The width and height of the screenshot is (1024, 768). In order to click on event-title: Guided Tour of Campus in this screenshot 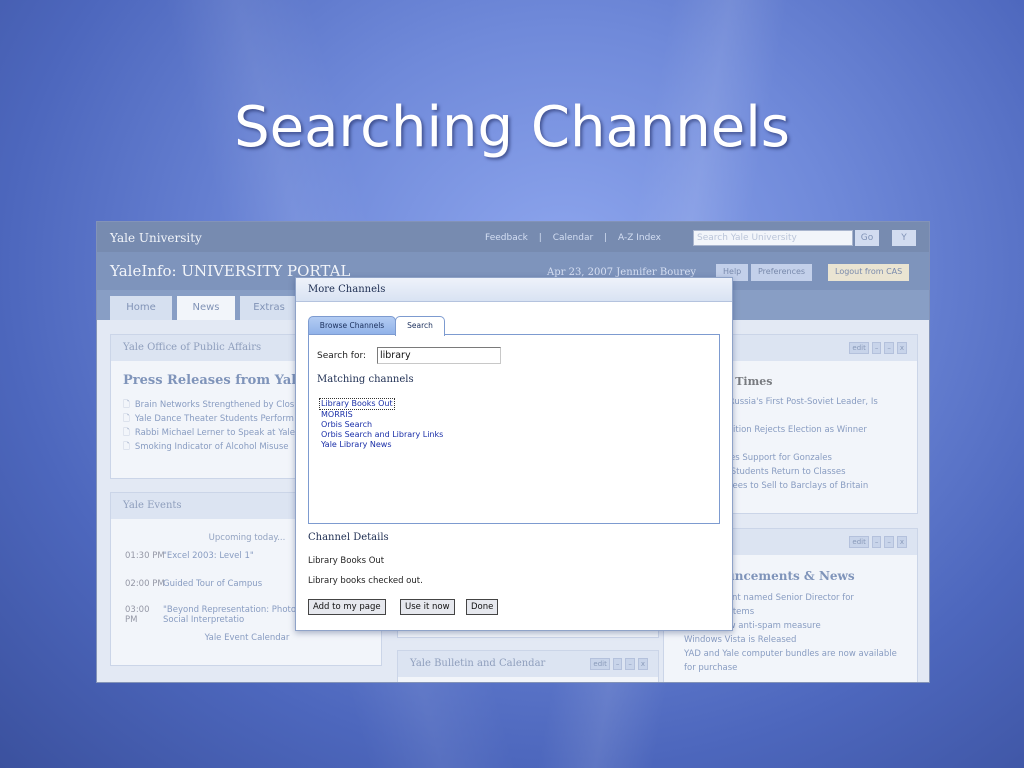, I will do `click(212, 584)`.